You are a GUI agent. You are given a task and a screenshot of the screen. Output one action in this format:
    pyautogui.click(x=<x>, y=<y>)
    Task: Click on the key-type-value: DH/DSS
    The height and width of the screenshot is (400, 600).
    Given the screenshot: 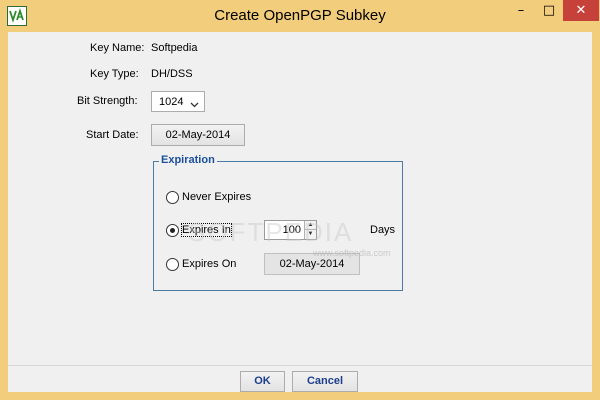 What is the action you would take?
    pyautogui.click(x=172, y=74)
    